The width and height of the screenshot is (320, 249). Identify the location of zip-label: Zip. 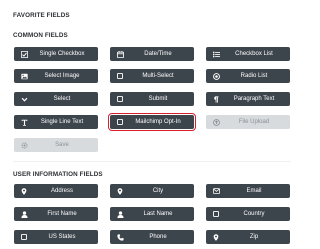
(254, 237).